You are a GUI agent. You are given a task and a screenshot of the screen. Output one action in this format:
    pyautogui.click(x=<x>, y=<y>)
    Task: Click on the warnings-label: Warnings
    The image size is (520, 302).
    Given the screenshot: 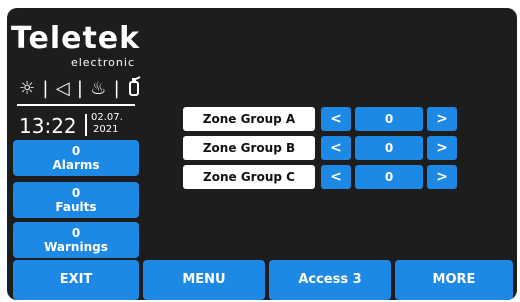 What is the action you would take?
    pyautogui.click(x=76, y=247)
    